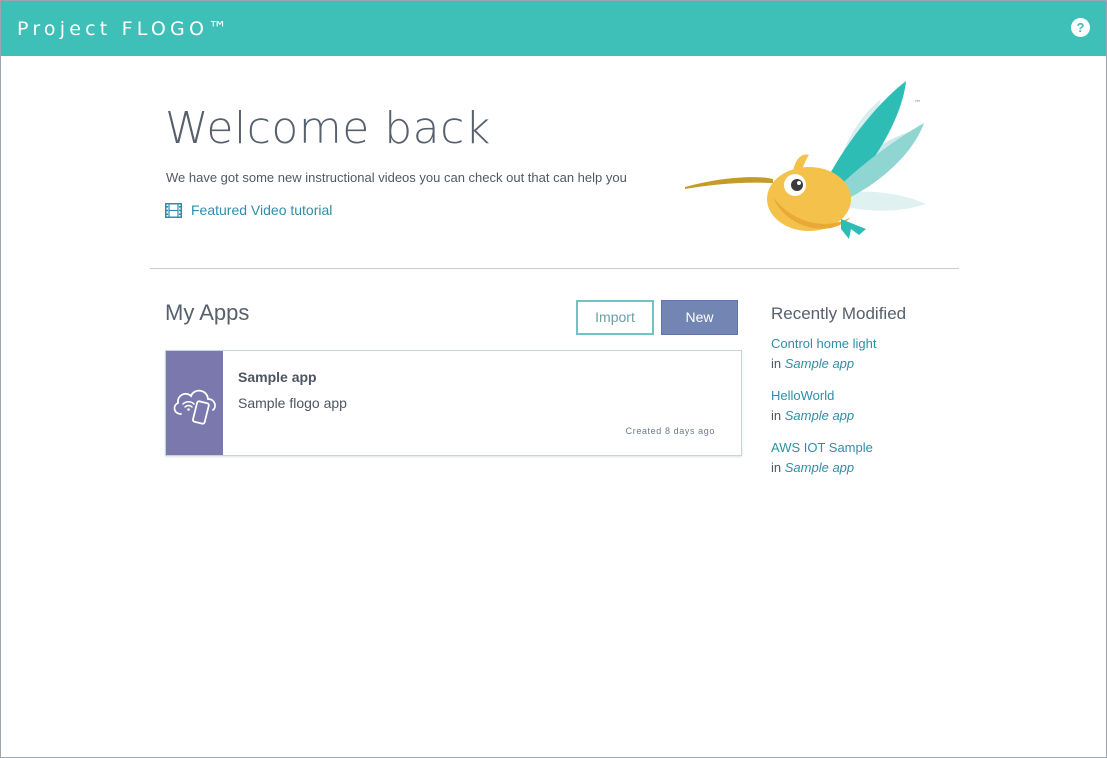 The height and width of the screenshot is (758, 1107). I want to click on import-button: Import, so click(615, 317).